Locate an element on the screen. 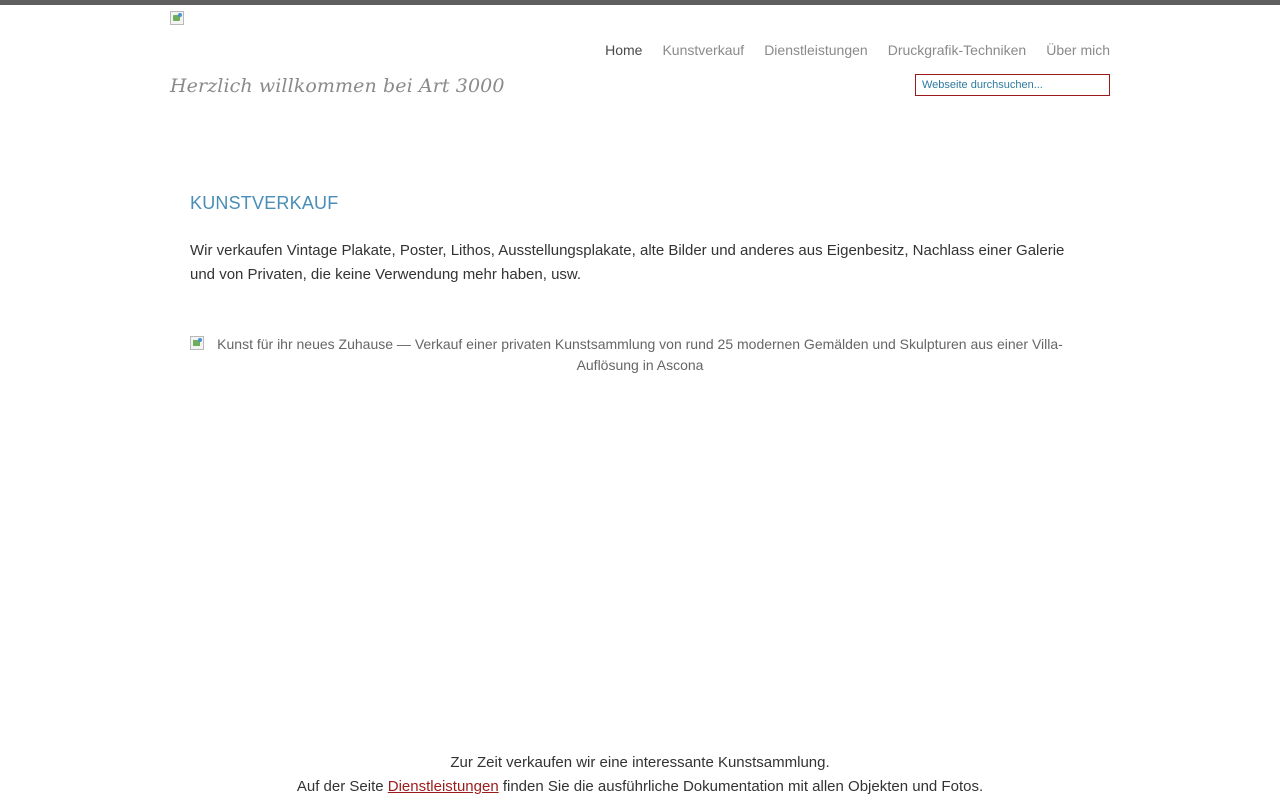  nav-item-ueber-mich: Über mich is located at coordinates (1078, 50).